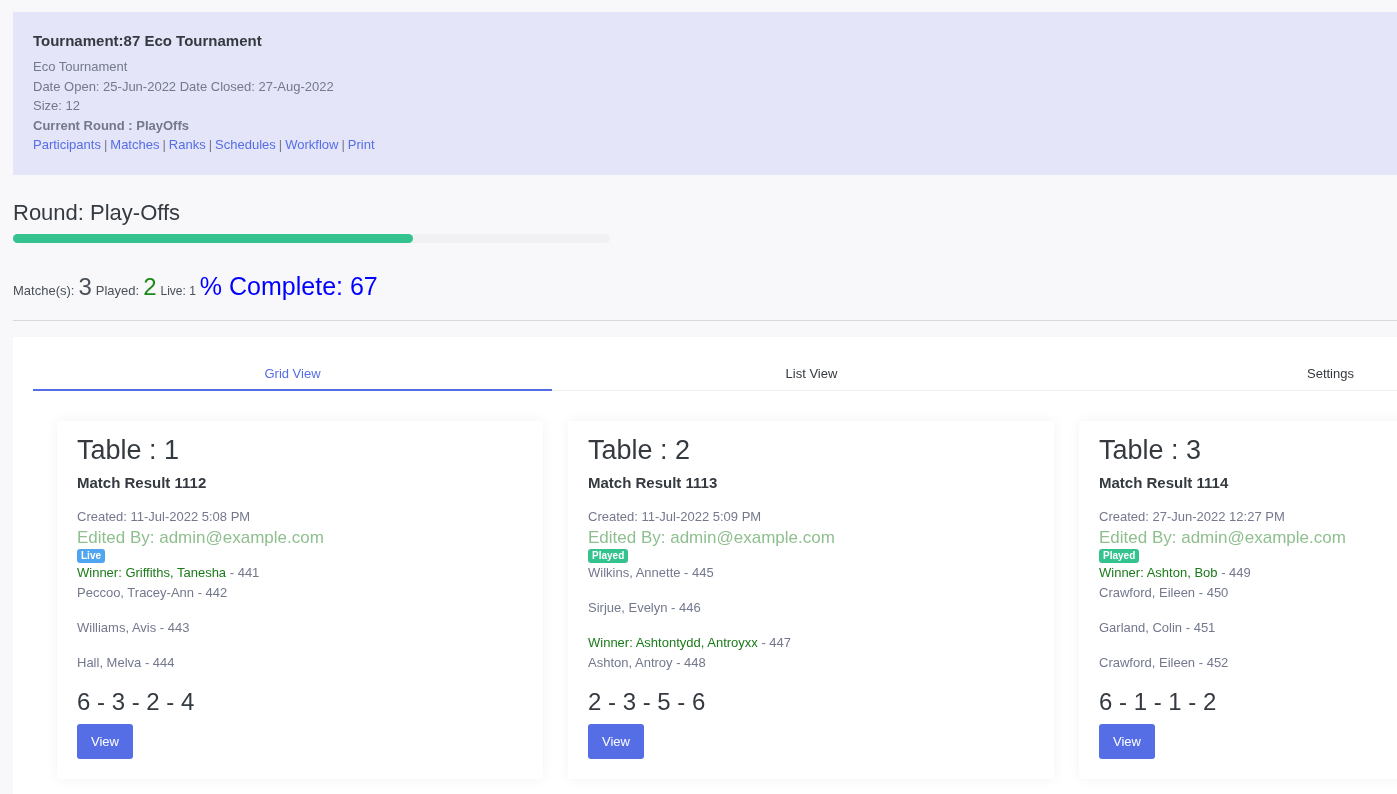  I want to click on player-line: Winner: Ashton, Bob - 449, so click(1175, 573).